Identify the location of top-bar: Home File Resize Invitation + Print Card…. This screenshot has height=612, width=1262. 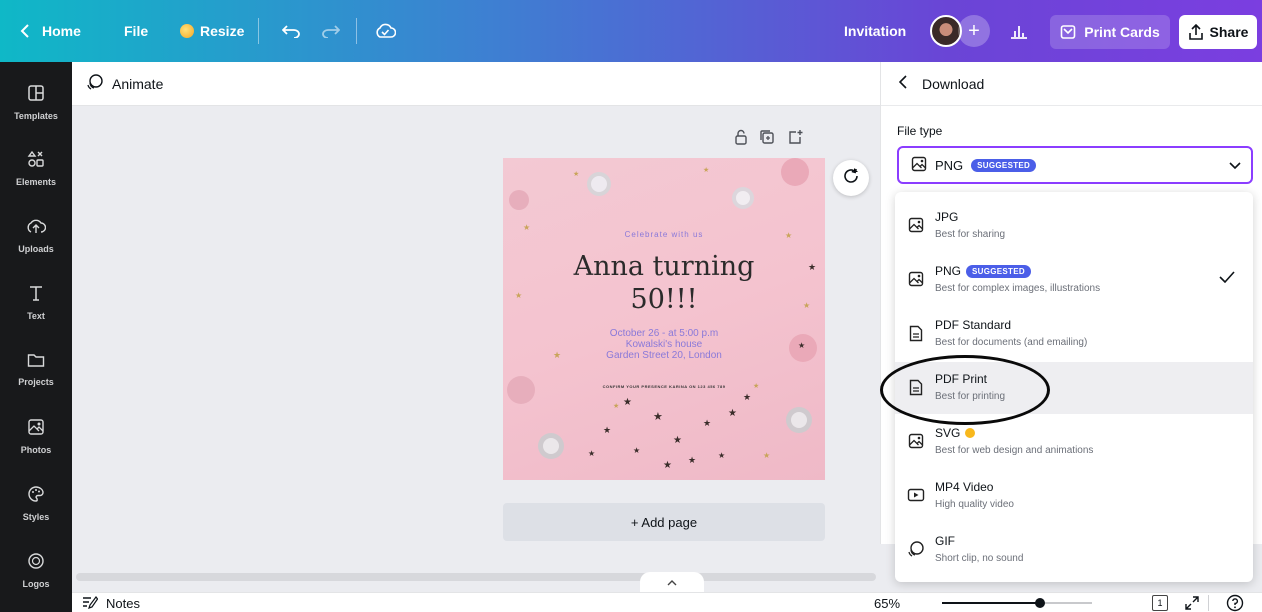
(631, 31).